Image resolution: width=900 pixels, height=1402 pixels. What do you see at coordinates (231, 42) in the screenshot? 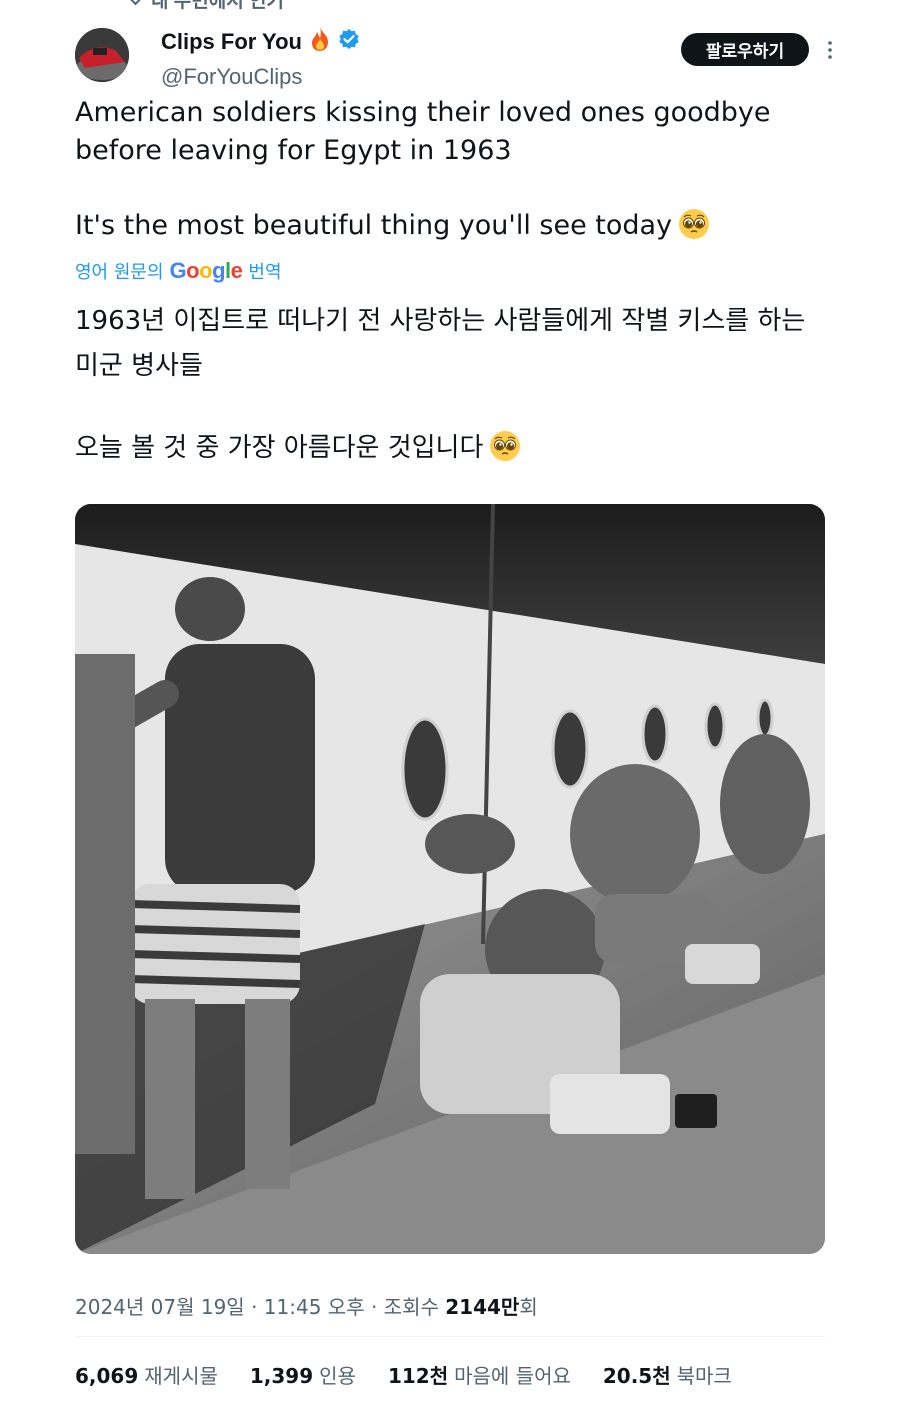
I see `author-name: Clips For You` at bounding box center [231, 42].